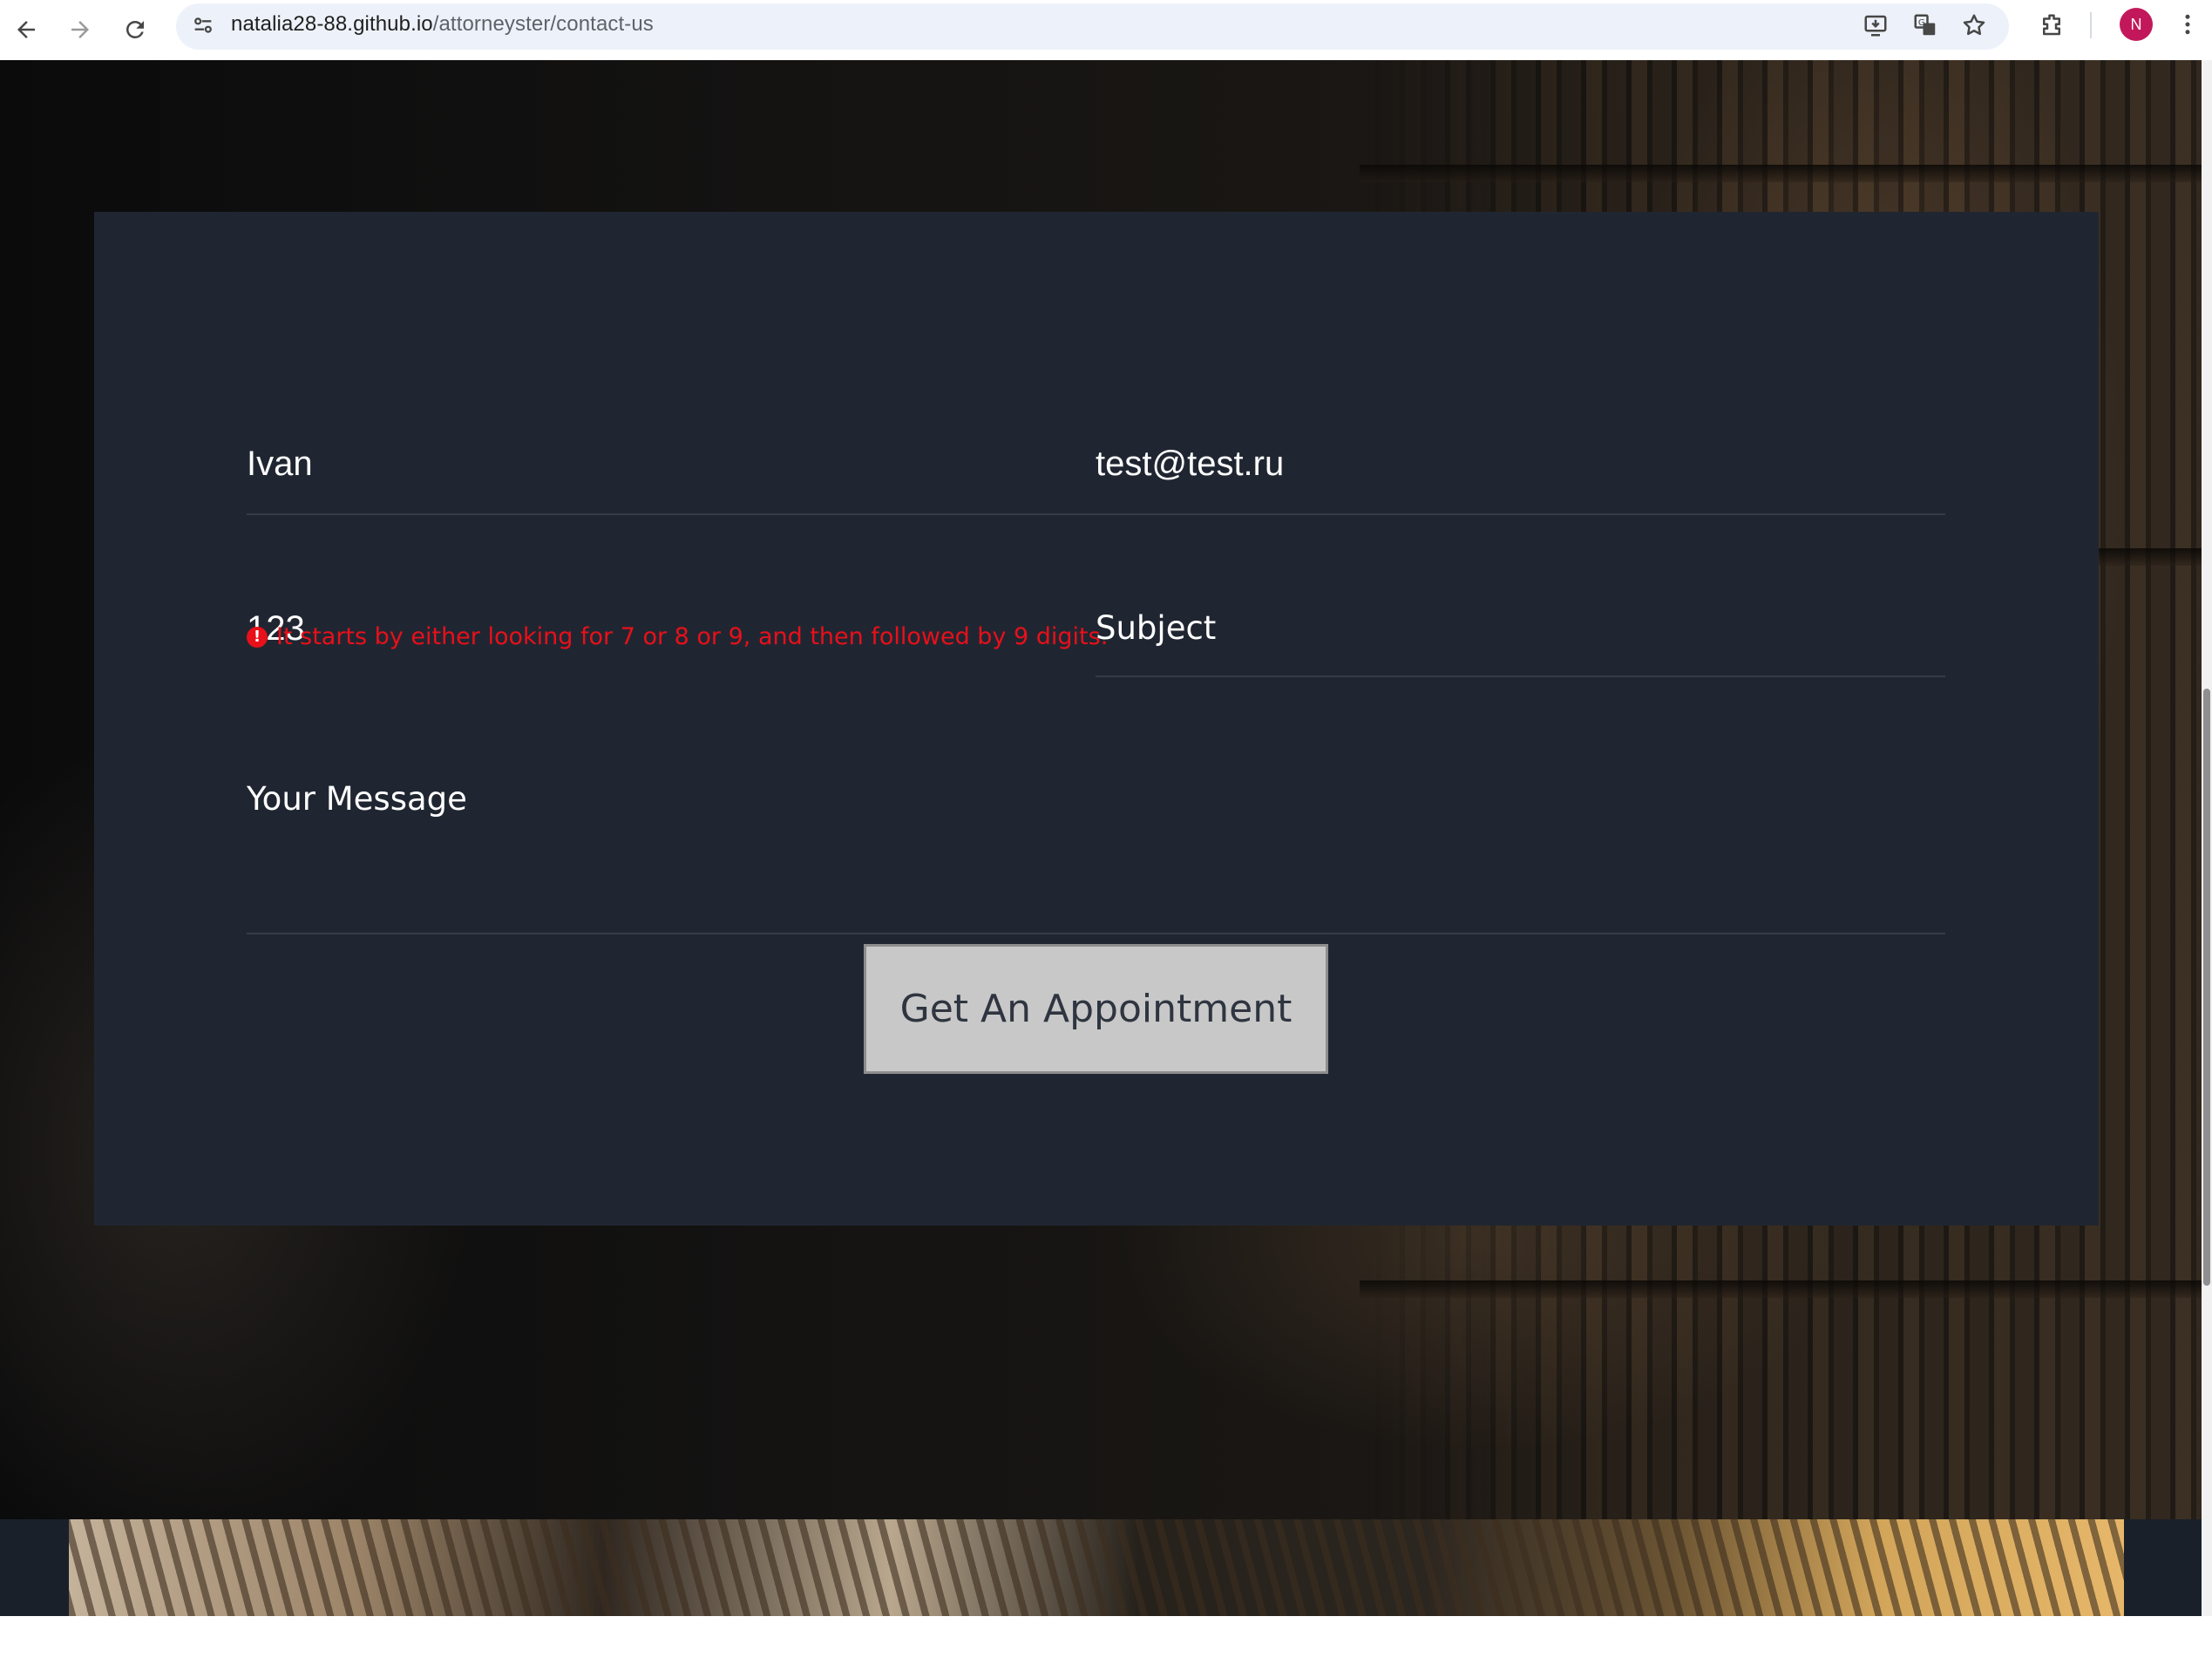  Describe the element at coordinates (671, 444) in the screenshot. I see `name-field: Ivan` at that location.